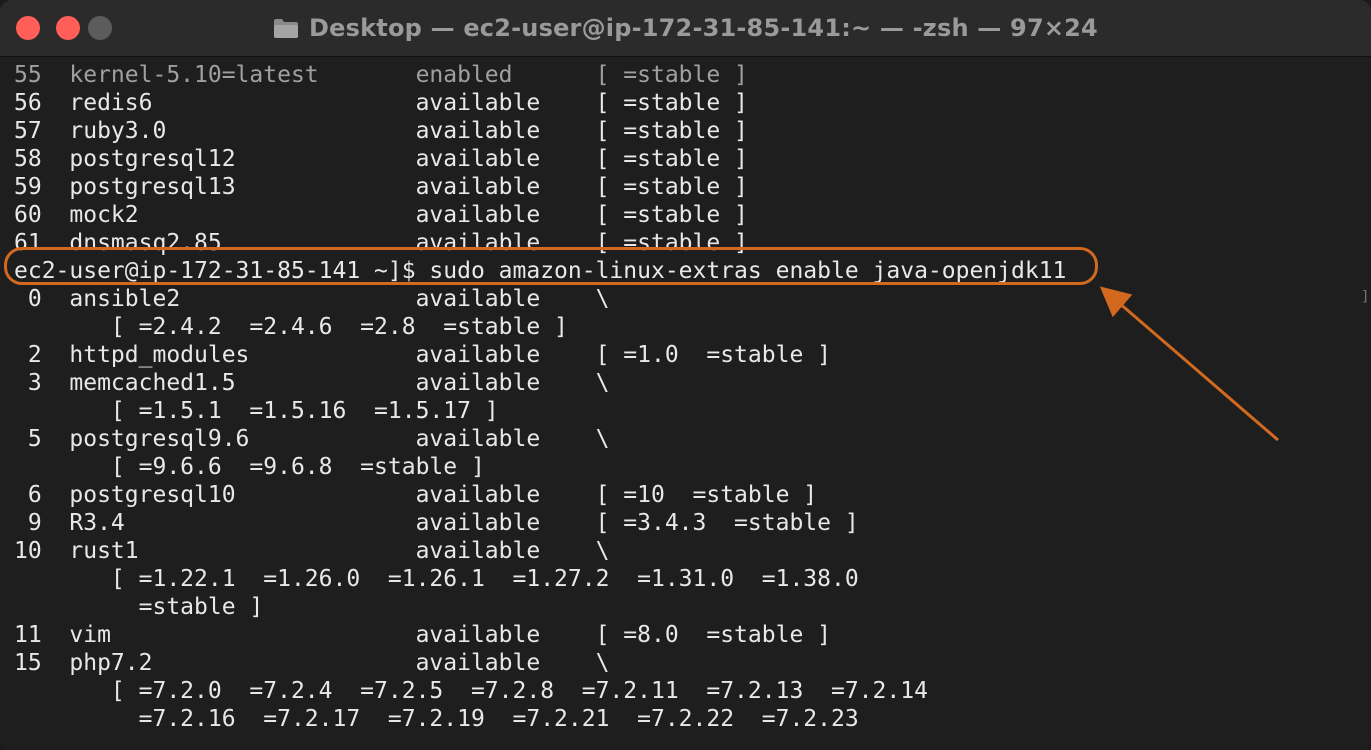 Image resolution: width=1371 pixels, height=750 pixels. What do you see at coordinates (1189, 364) in the screenshot?
I see `annotation-arrow-icon` at bounding box center [1189, 364].